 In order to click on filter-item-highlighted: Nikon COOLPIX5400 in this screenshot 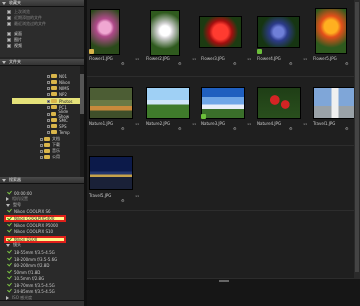, I will do `click(35, 218)`.